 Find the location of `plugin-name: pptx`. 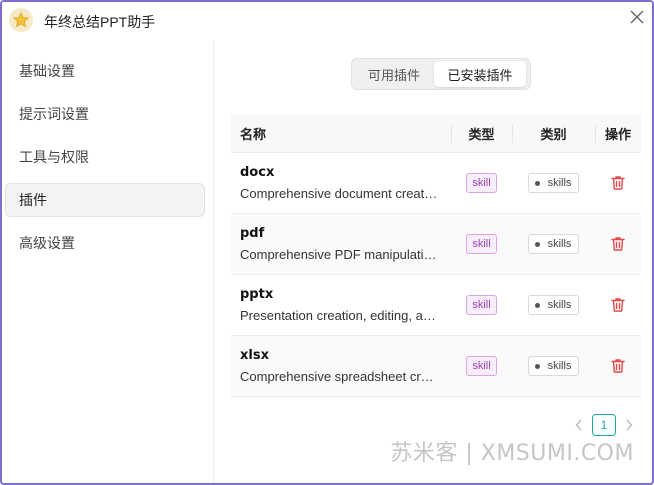

plugin-name: pptx is located at coordinates (257, 294).